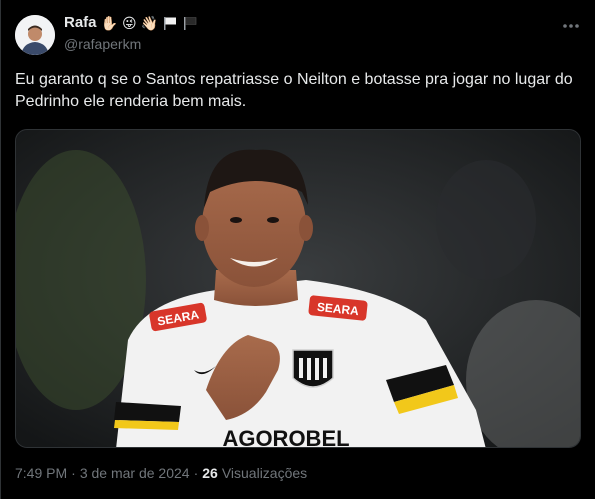  Describe the element at coordinates (102, 44) in the screenshot. I see `author-handle: @rafaperkm` at that location.